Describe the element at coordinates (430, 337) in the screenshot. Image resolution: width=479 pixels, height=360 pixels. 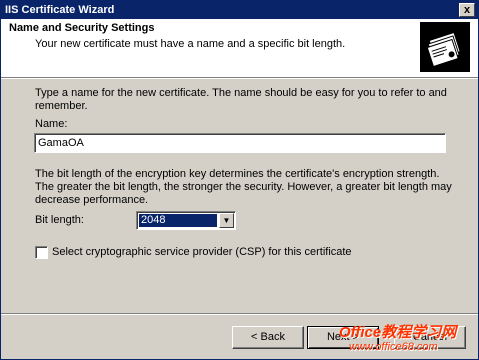
I see `cancel-button: Cancel` at that location.